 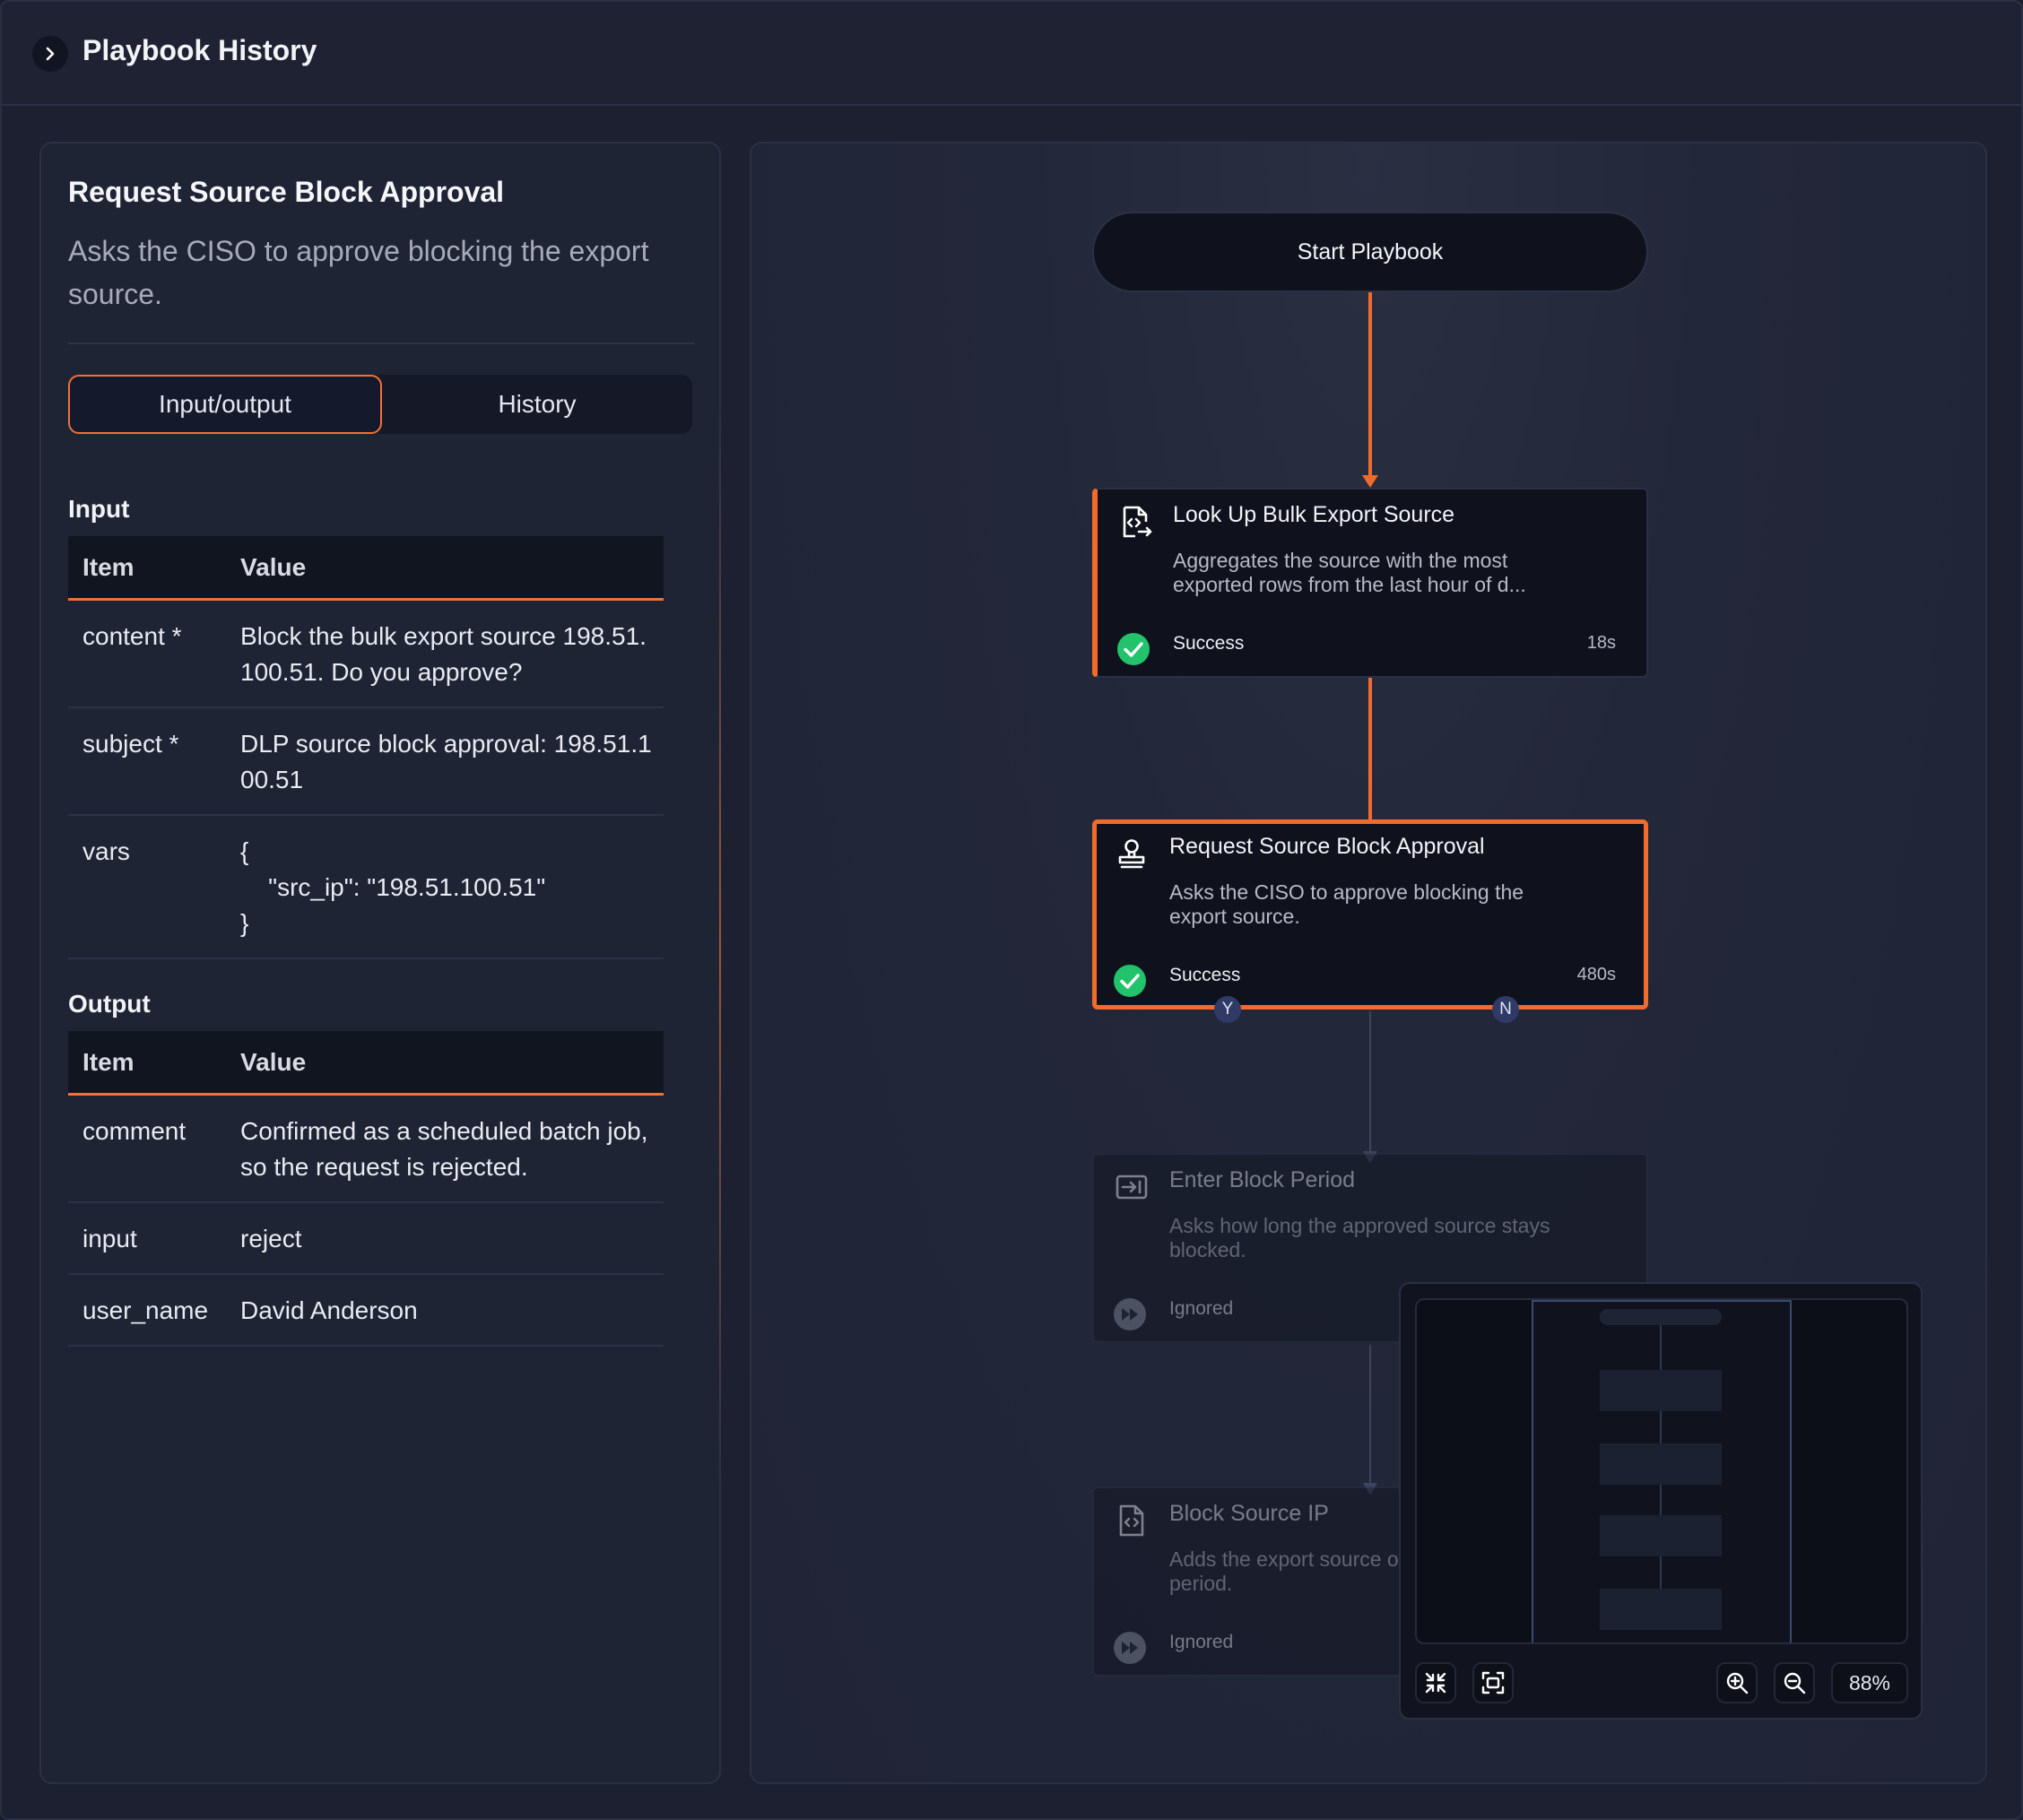 What do you see at coordinates (381, 343) in the screenshot?
I see `divider` at bounding box center [381, 343].